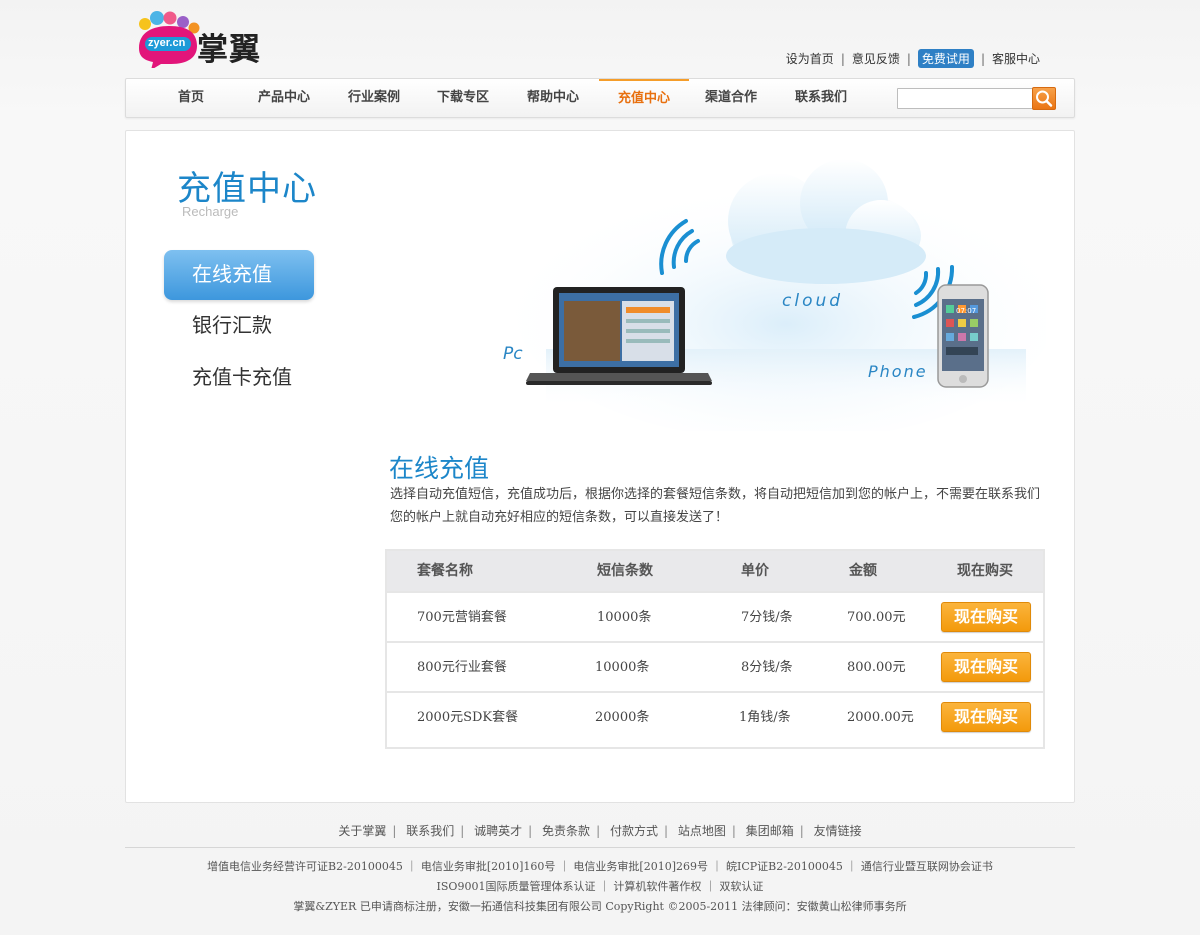  I want to click on nav-item-channel: 渠道合作, so click(731, 98).